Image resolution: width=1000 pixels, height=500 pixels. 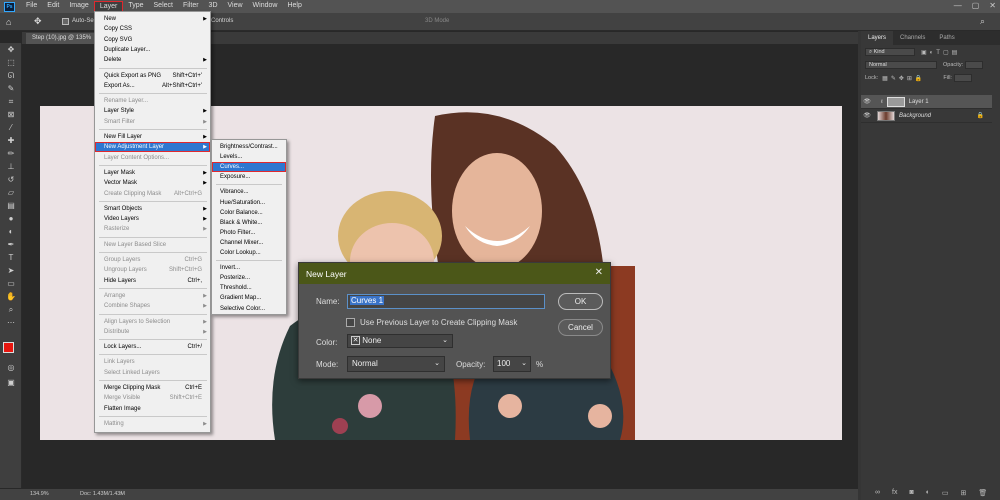 I want to click on screen-mode-icon: ▣, so click(x=11, y=382).